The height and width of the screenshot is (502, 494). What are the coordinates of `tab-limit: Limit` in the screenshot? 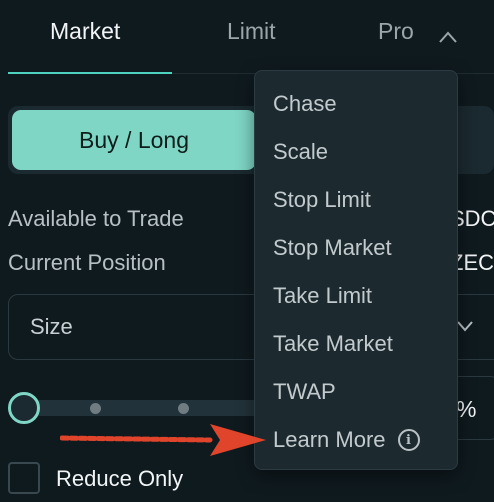 It's located at (251, 31).